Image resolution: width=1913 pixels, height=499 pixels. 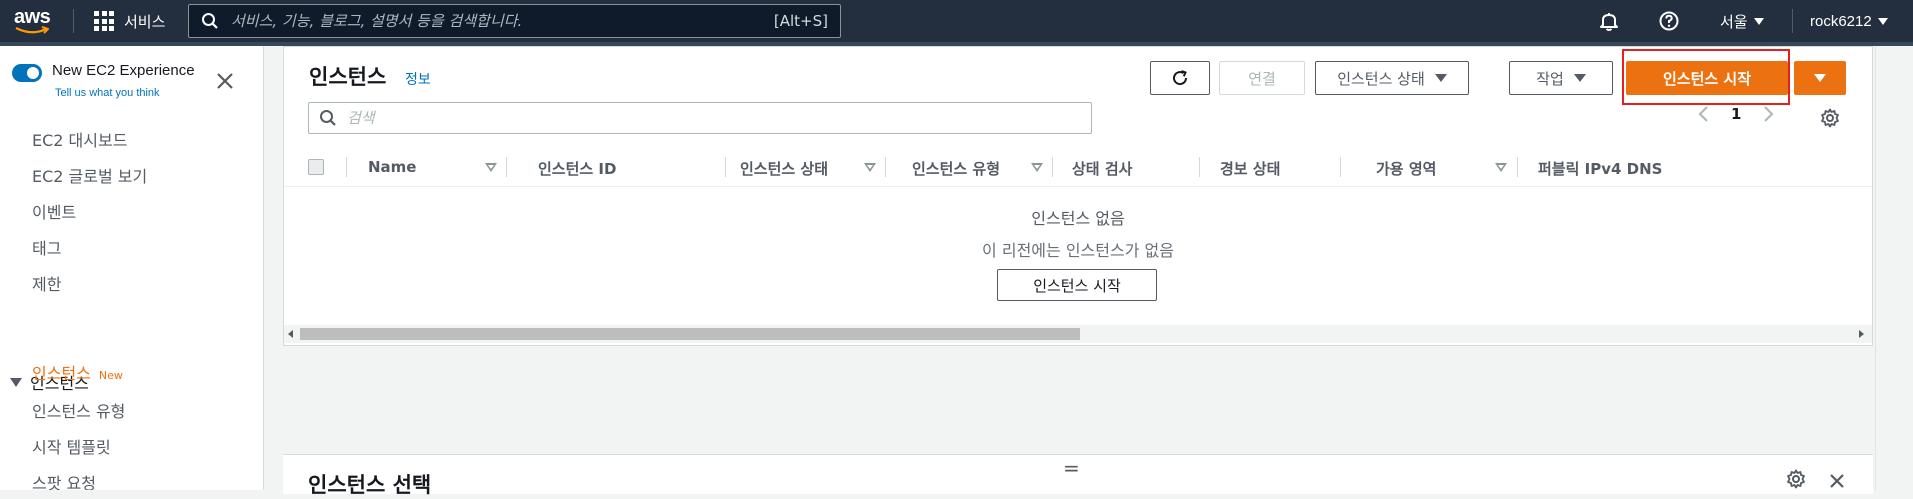 I want to click on caret-down-icon, so click(x=16, y=382).